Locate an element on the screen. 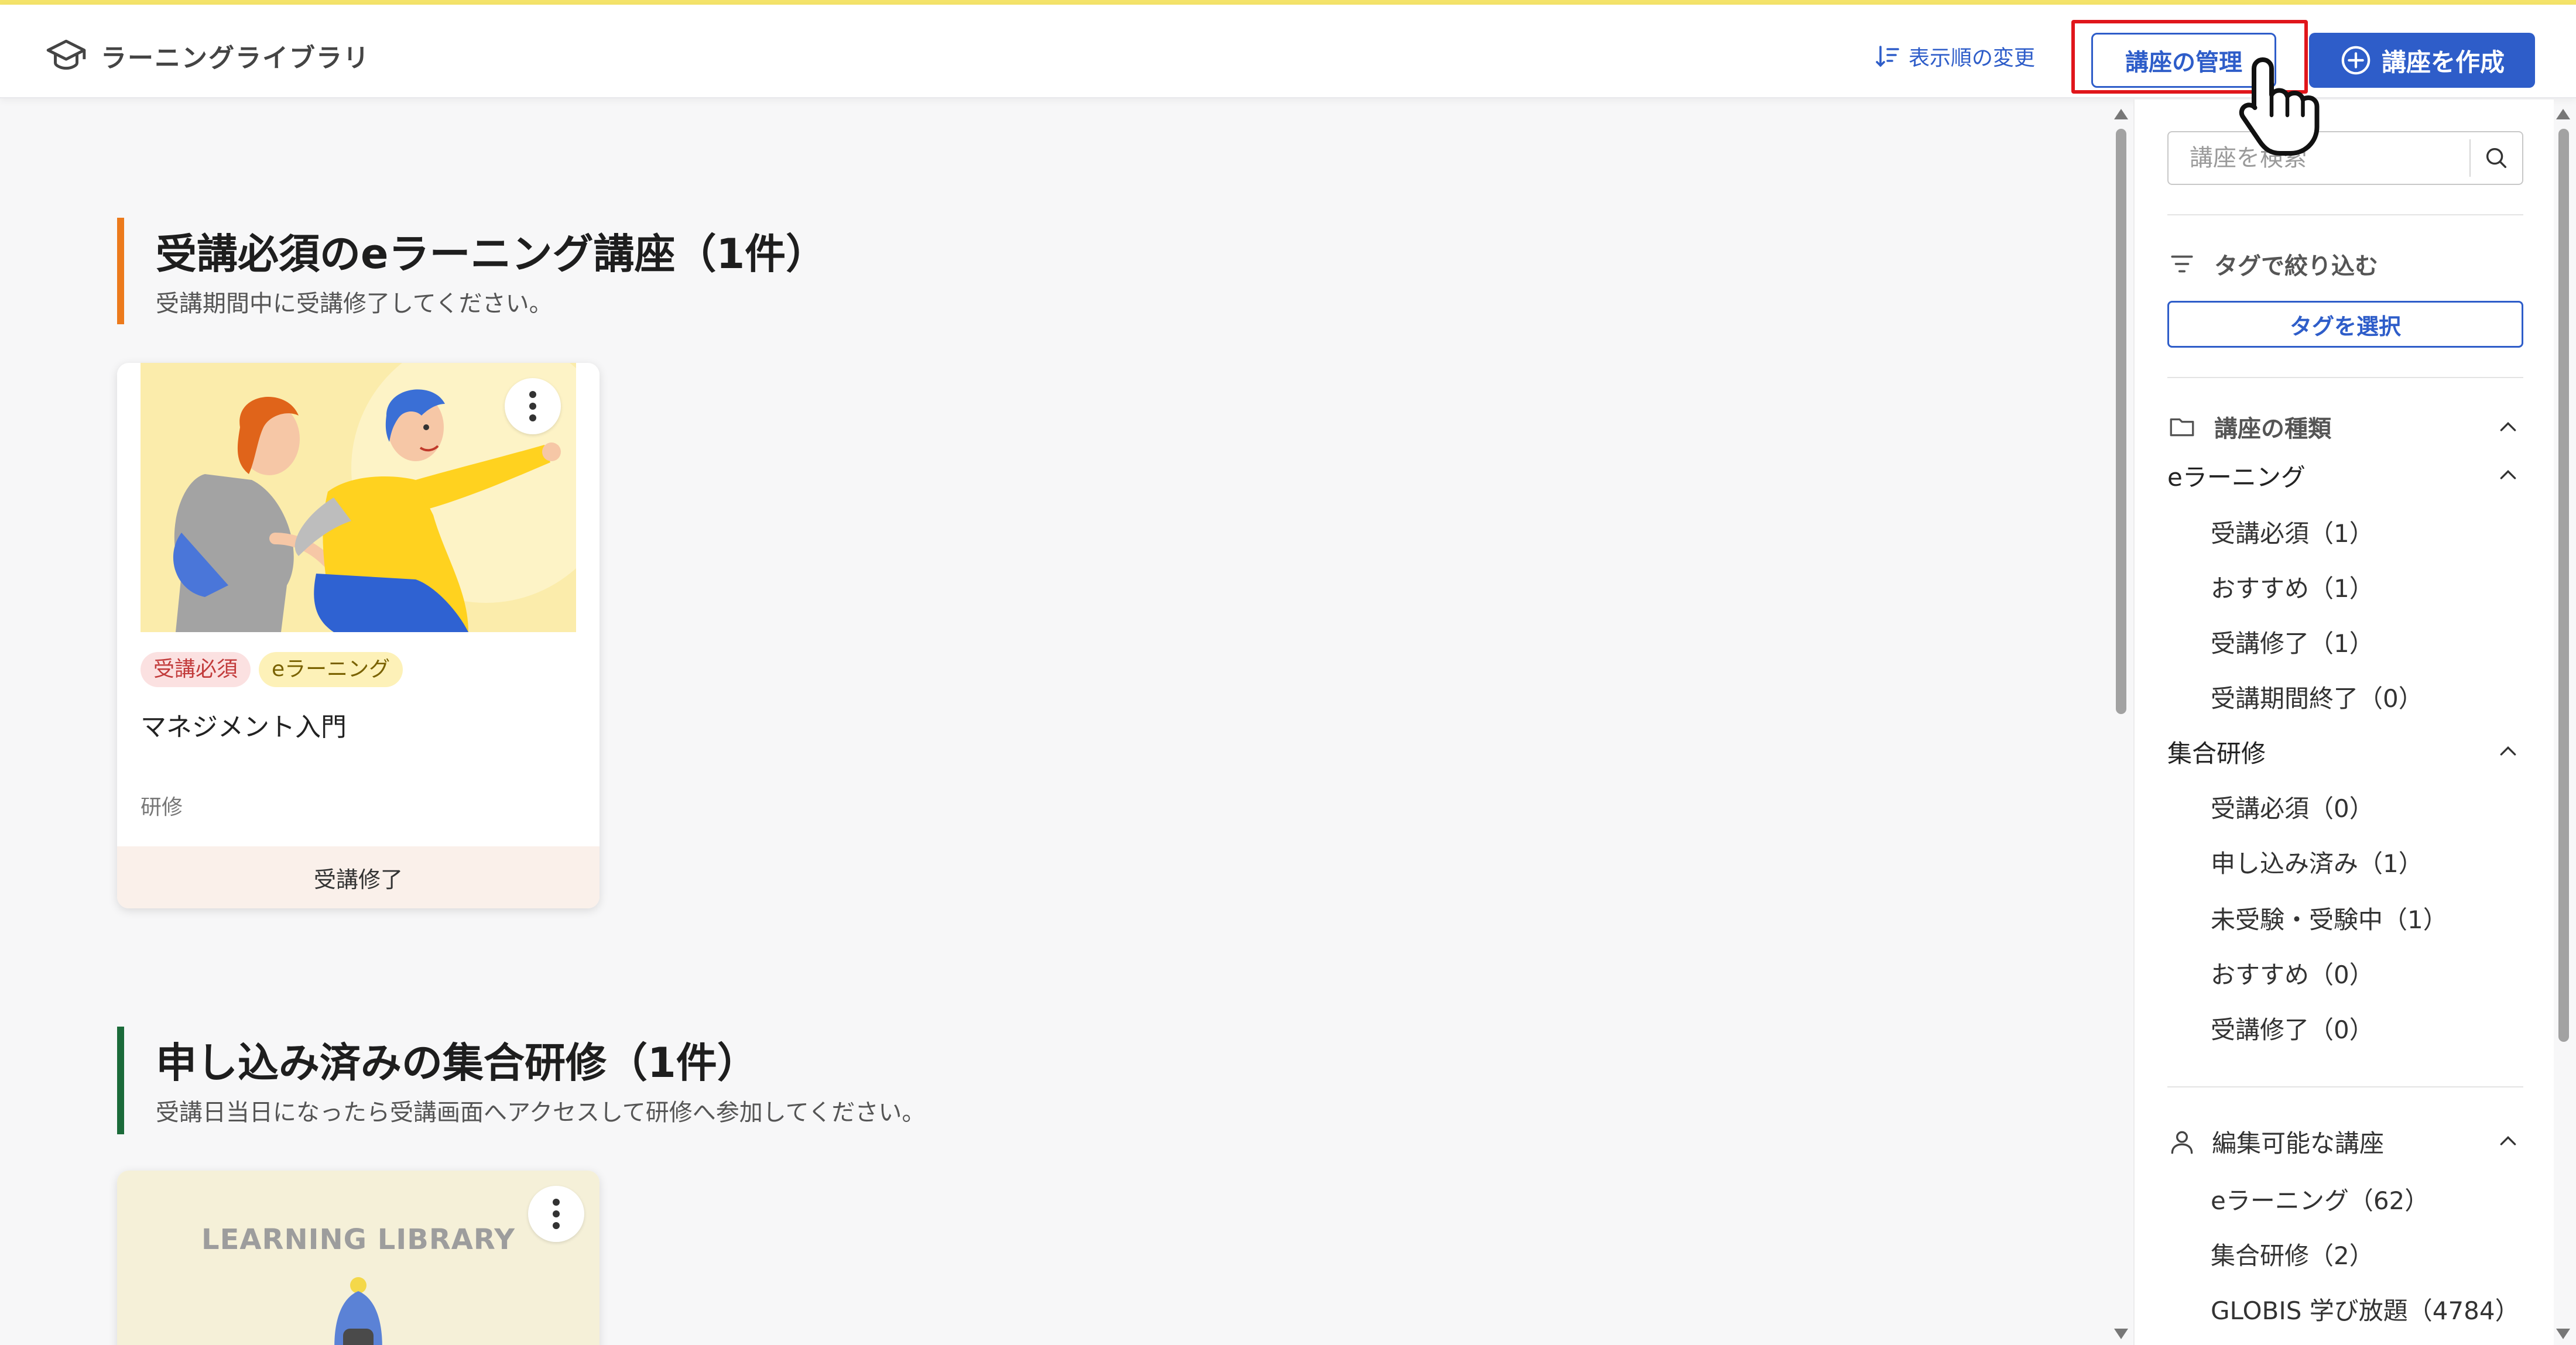  placeholder-image-text: LEARNING LIBRARY is located at coordinates (358, 1239).